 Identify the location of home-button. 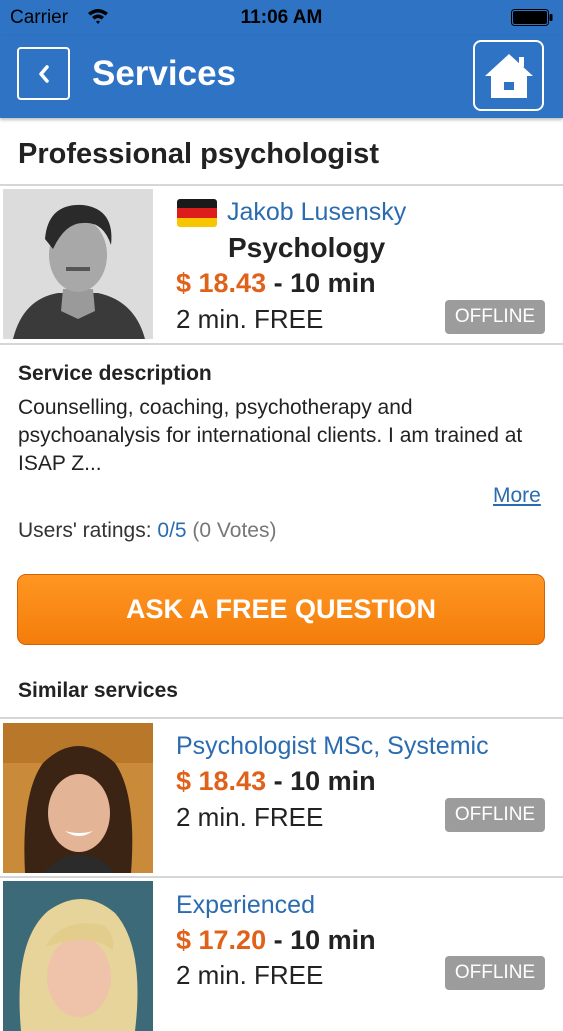
(508, 75).